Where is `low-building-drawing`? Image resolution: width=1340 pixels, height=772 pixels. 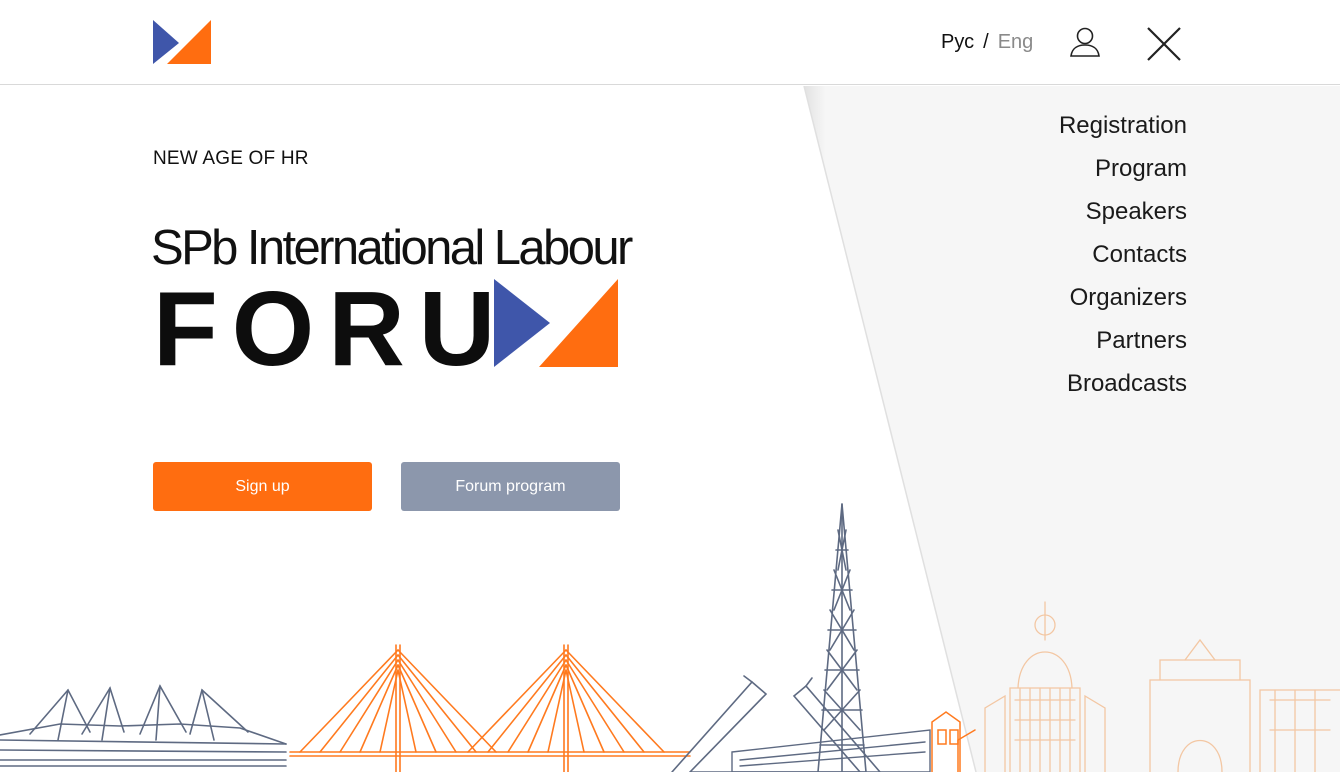 low-building-drawing is located at coordinates (831, 750).